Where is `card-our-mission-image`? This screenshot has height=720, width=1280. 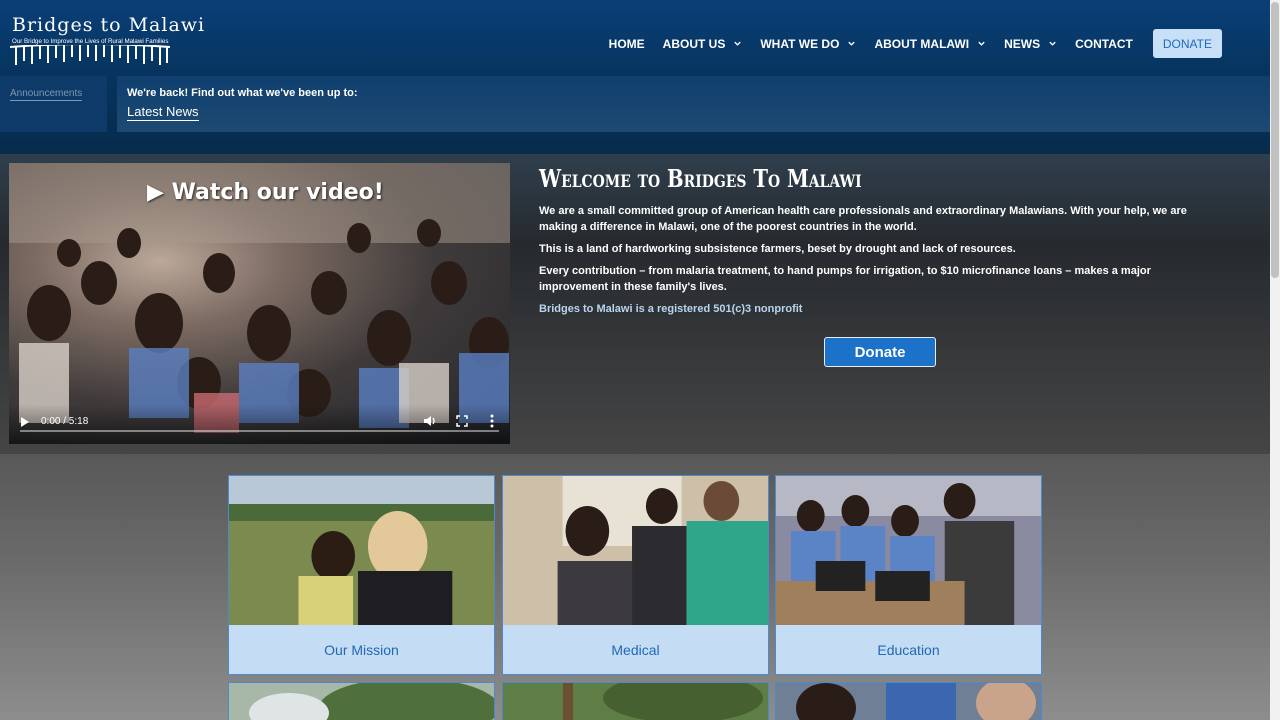
card-our-mission-image is located at coordinates (361, 550).